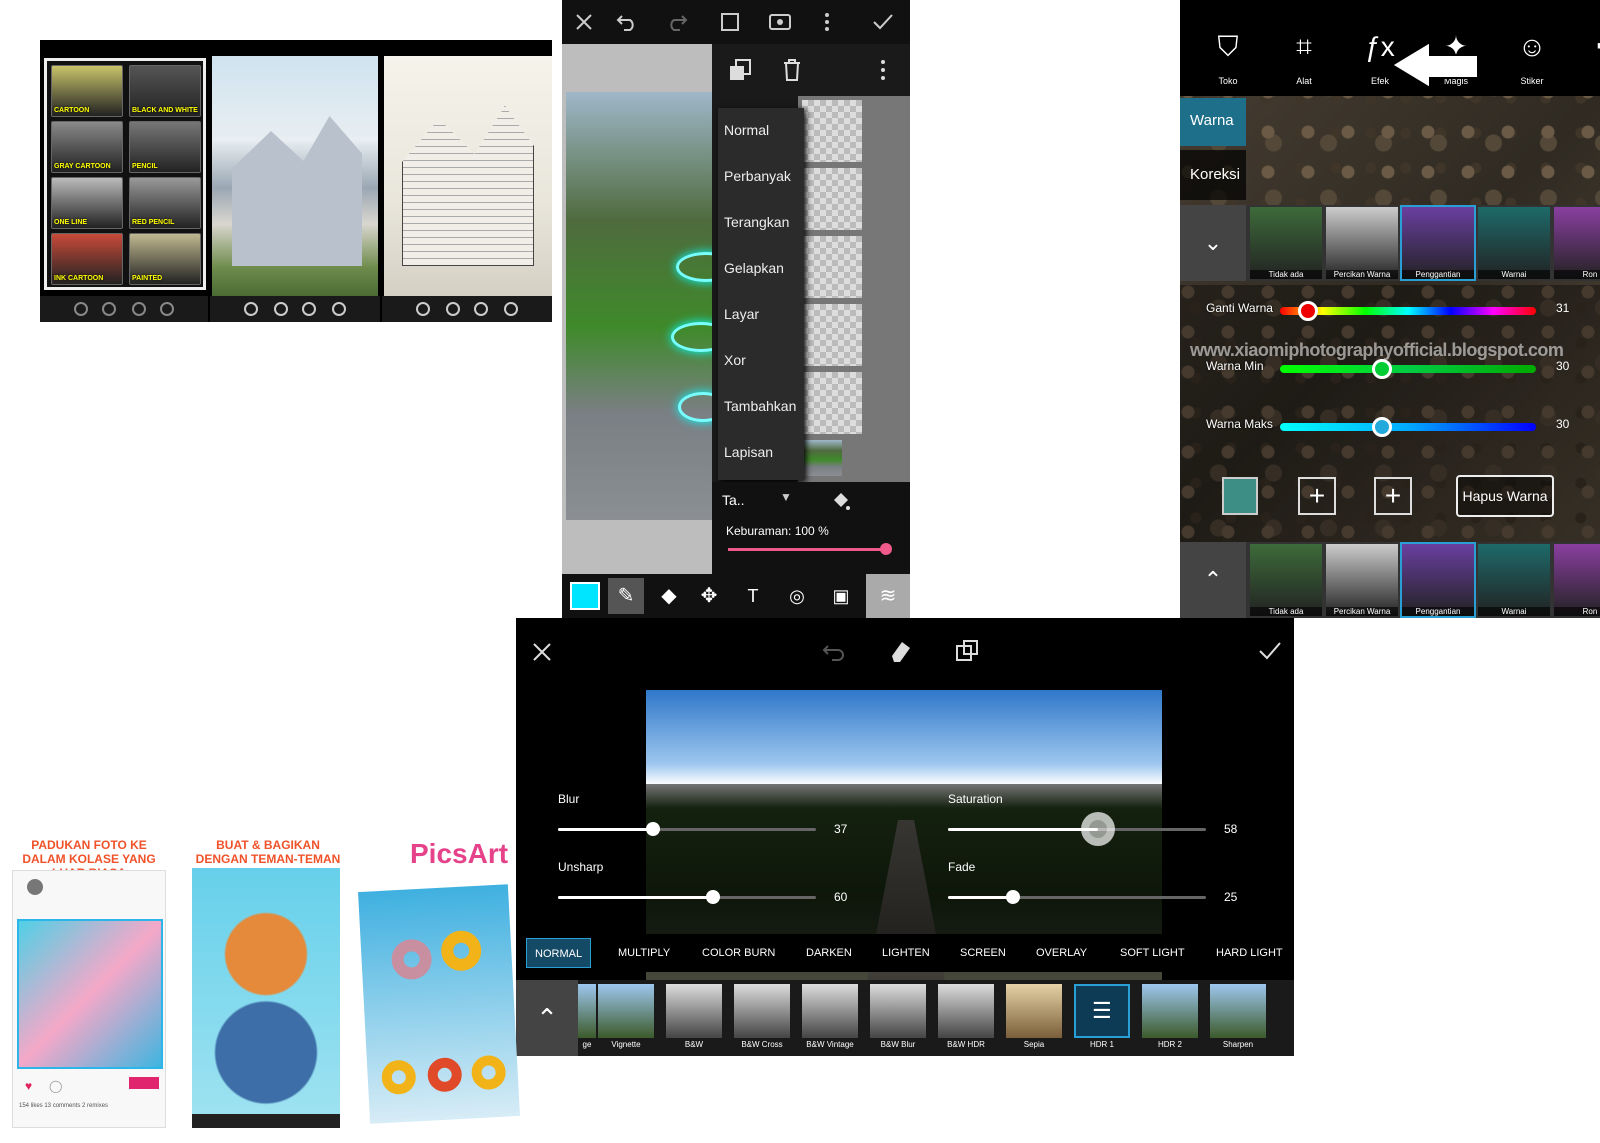  Describe the element at coordinates (1213, 175) in the screenshot. I see `side-tab-koreksi: Koreksi` at that location.